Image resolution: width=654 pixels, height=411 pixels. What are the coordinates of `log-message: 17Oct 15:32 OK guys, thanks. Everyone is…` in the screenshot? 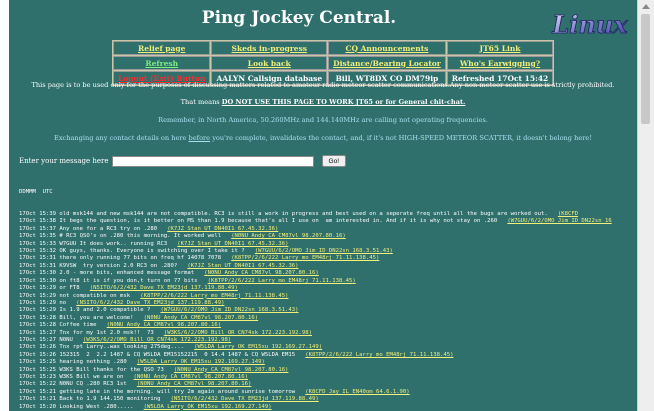 It's located at (132, 251).